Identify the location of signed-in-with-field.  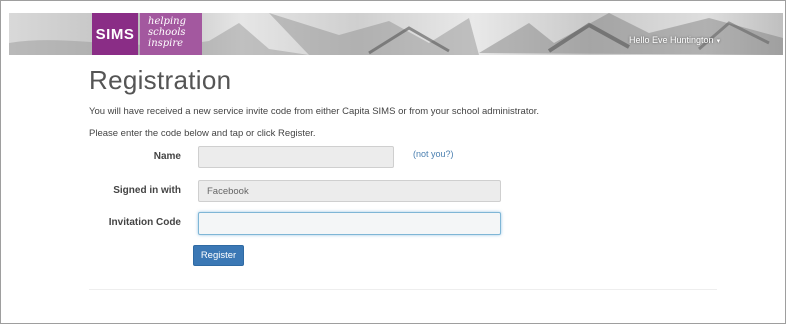
(349, 191).